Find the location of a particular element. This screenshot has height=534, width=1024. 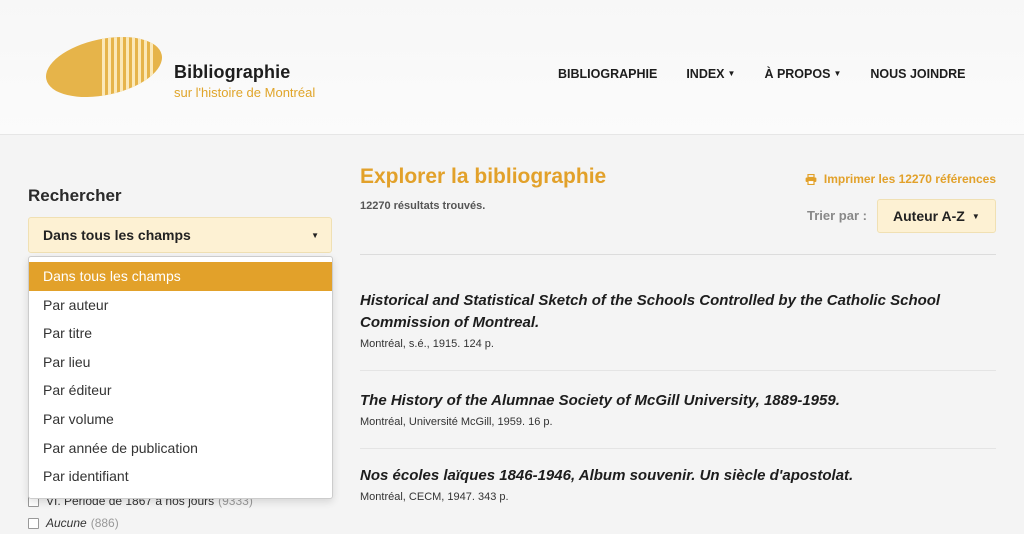

nav-label: BIBLIOGRAPHIE is located at coordinates (608, 74).